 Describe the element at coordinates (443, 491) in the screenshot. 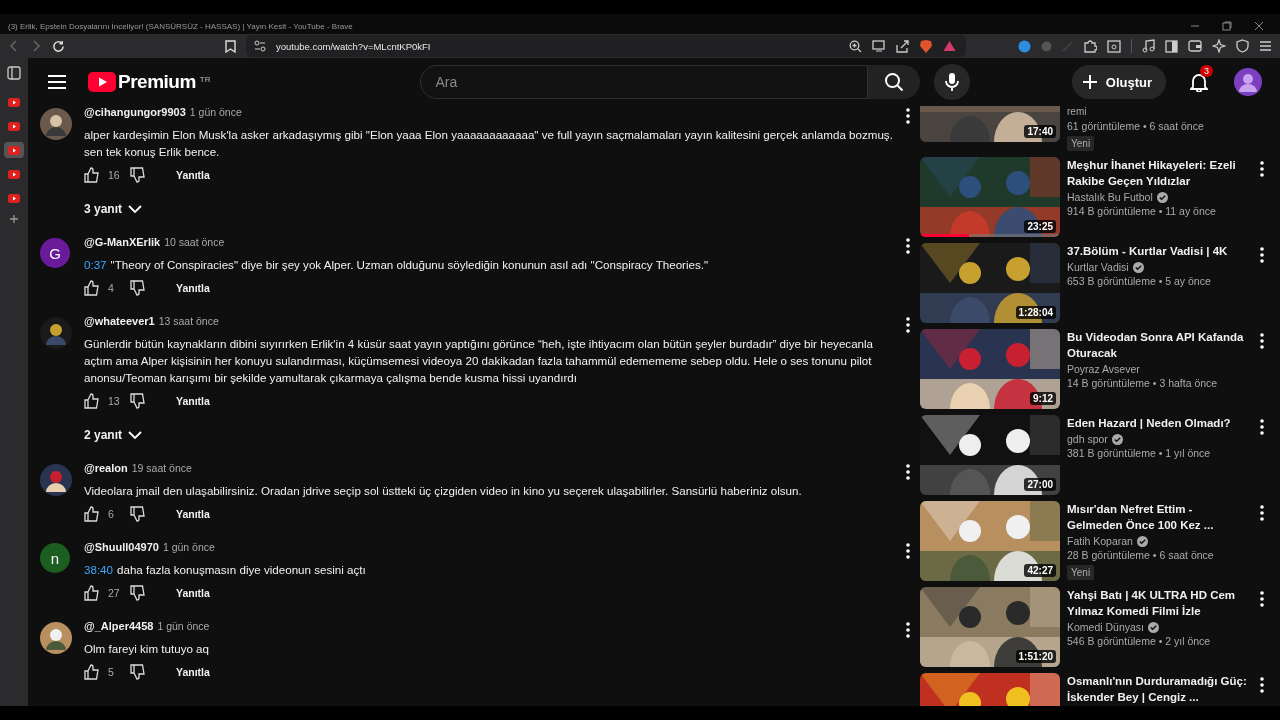

I see `comment-text: Videolara jmail den ulaşabilirsiniz. Oradan jdrive seçip sol üstteki üç çizgiden video in kino yu seçerek ulaşabilirler. Sansürlü haberiniz olsun.` at that location.